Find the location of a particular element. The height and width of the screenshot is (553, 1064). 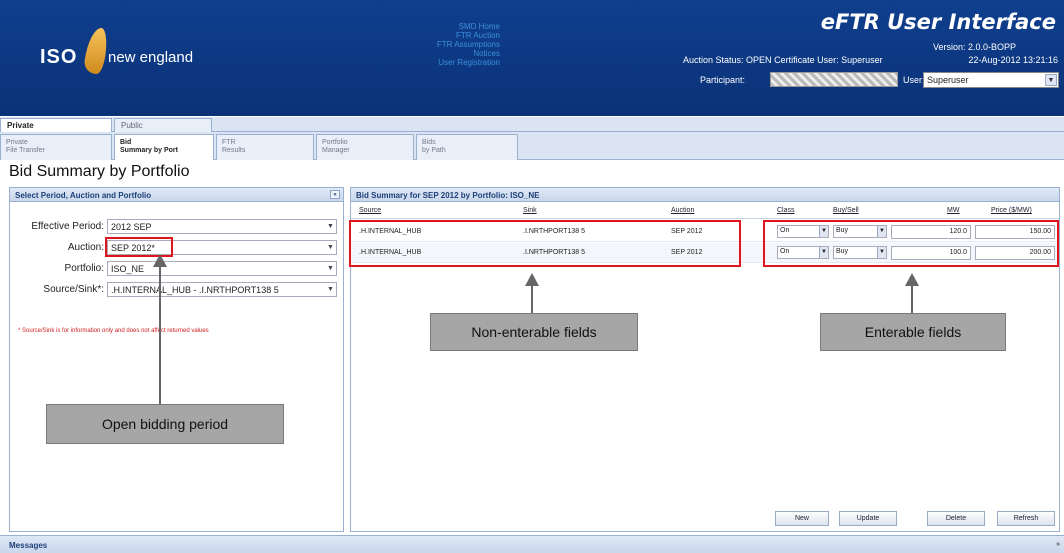

effective-period-value: 2012 SEP is located at coordinates (131, 227).